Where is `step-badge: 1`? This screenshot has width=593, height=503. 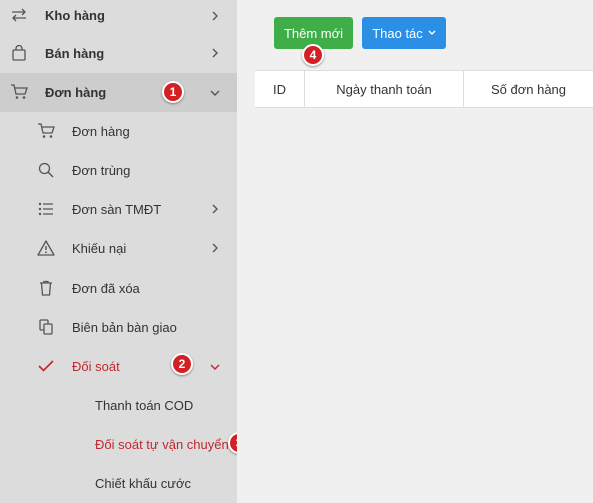
step-badge: 1 is located at coordinates (173, 92).